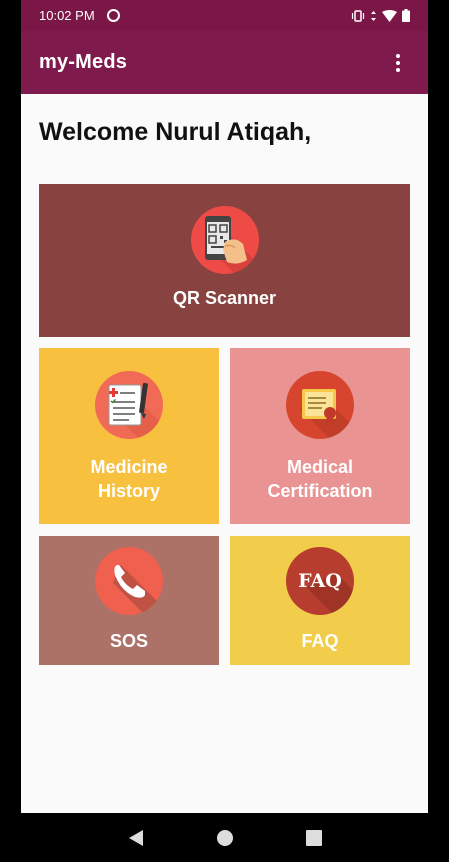 This screenshot has height=862, width=449. Describe the element at coordinates (320, 641) in the screenshot. I see `faq-label: FAQ` at that location.